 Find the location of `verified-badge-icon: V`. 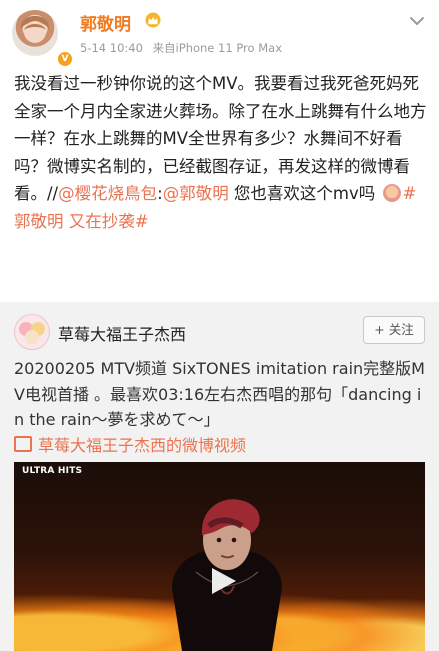

verified-badge-icon: V is located at coordinates (65, 59).